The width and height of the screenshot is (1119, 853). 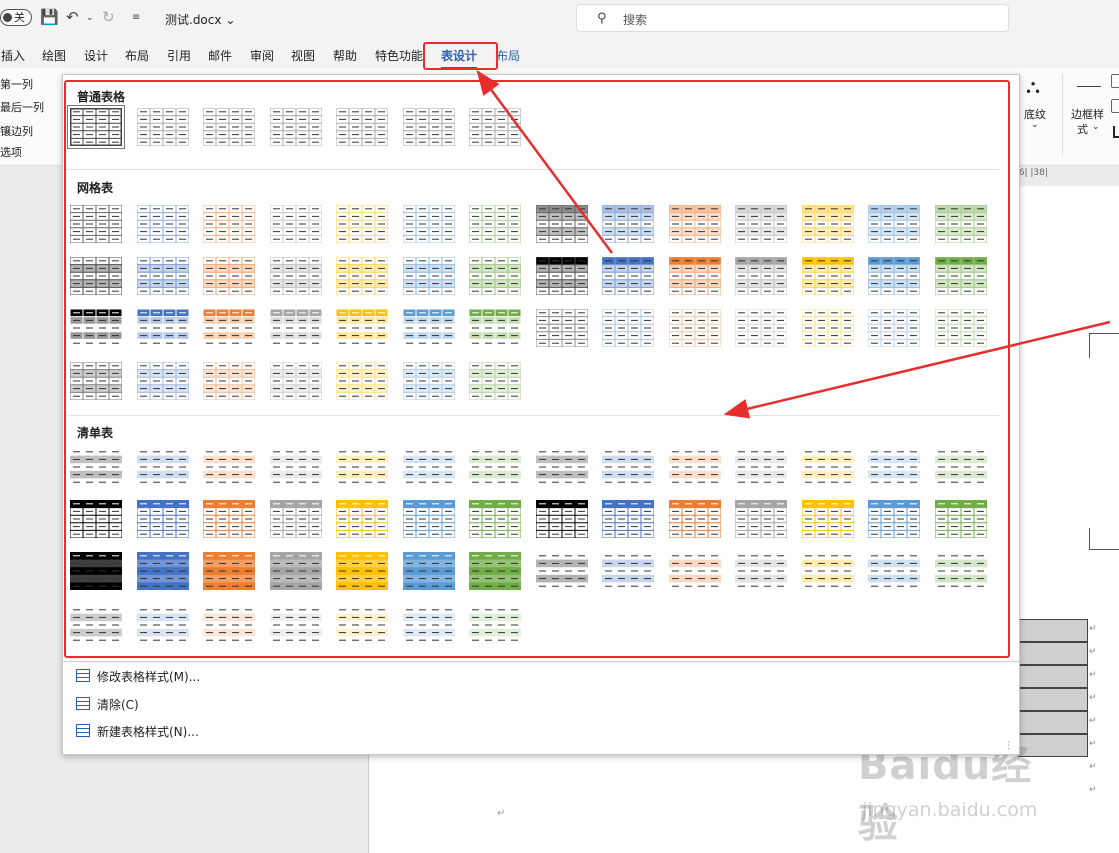 What do you see at coordinates (179, 55) in the screenshot?
I see `tab-references: 引用` at bounding box center [179, 55].